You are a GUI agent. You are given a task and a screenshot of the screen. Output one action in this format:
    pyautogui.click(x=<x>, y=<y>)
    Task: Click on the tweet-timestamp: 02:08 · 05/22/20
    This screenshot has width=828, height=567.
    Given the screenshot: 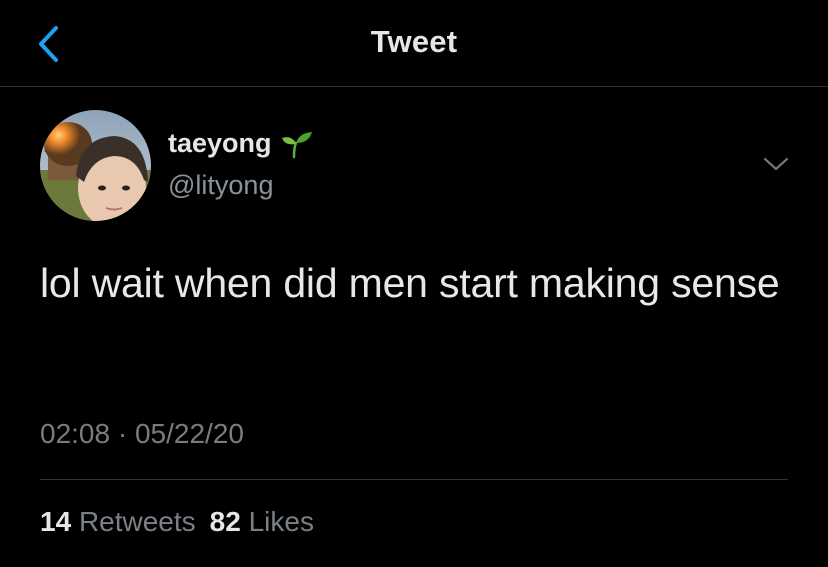 What is the action you would take?
    pyautogui.click(x=142, y=434)
    